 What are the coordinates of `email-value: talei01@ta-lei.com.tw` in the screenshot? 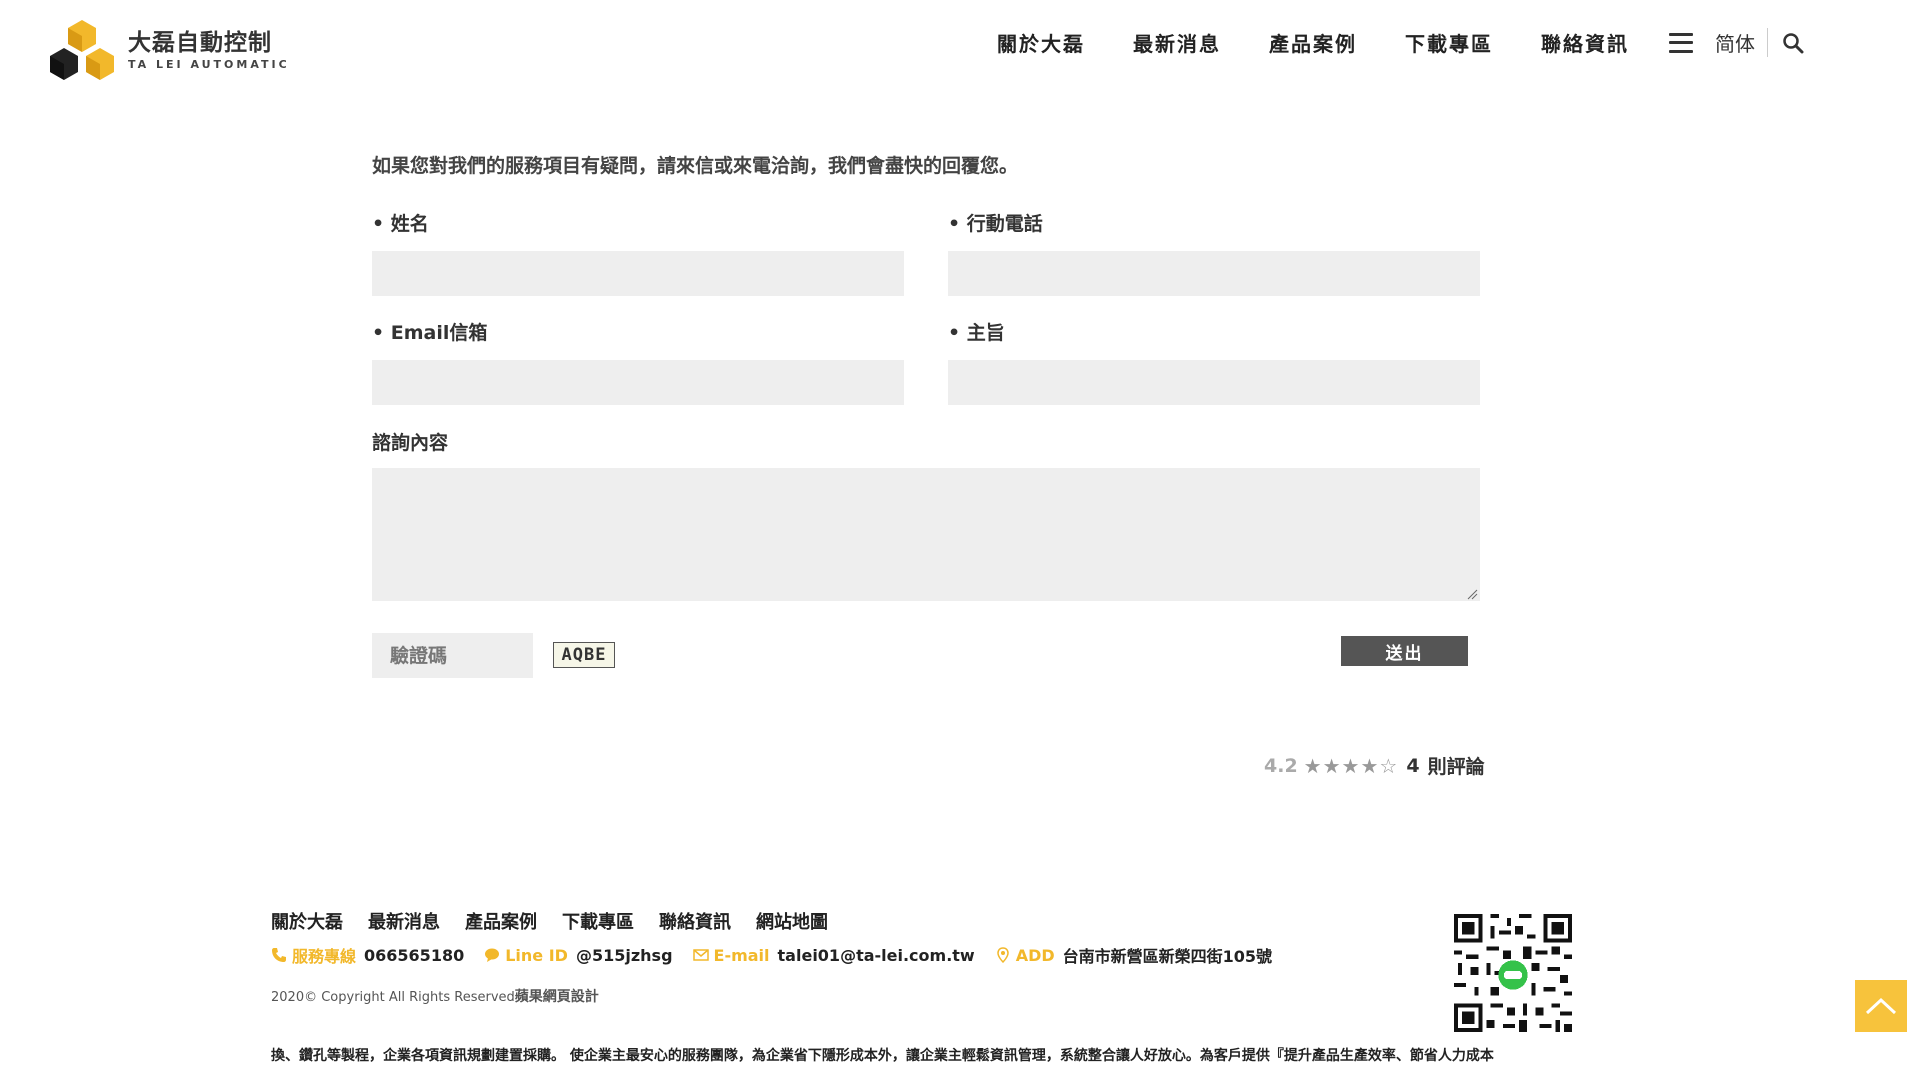 It's located at (876, 955).